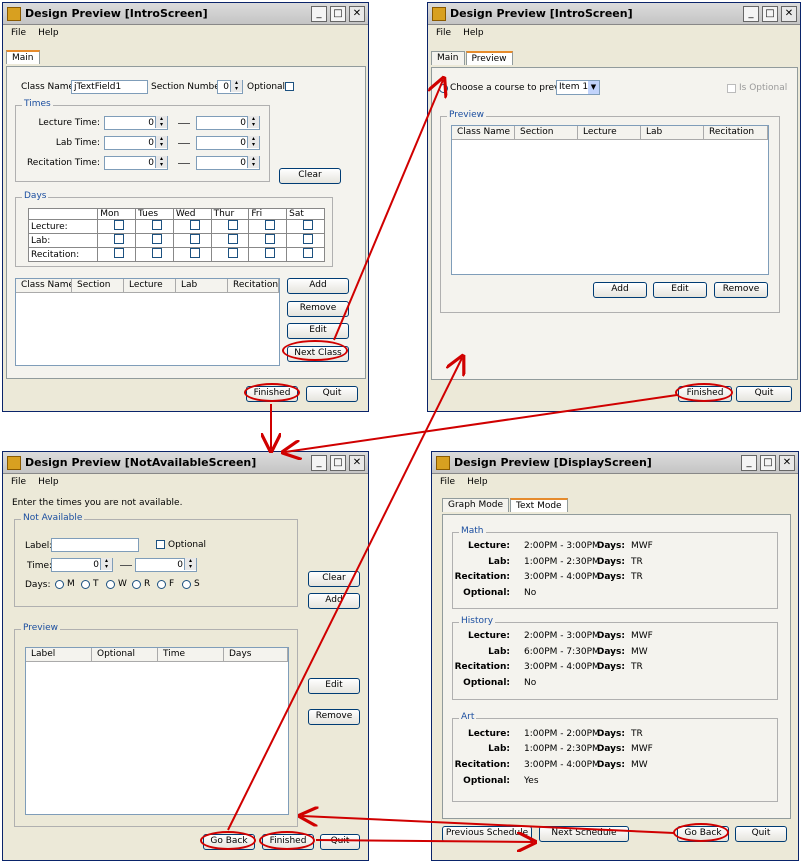 The image size is (806, 864). What do you see at coordinates (424, 841) in the screenshot?
I see `arrow-finished-to-display` at bounding box center [424, 841].